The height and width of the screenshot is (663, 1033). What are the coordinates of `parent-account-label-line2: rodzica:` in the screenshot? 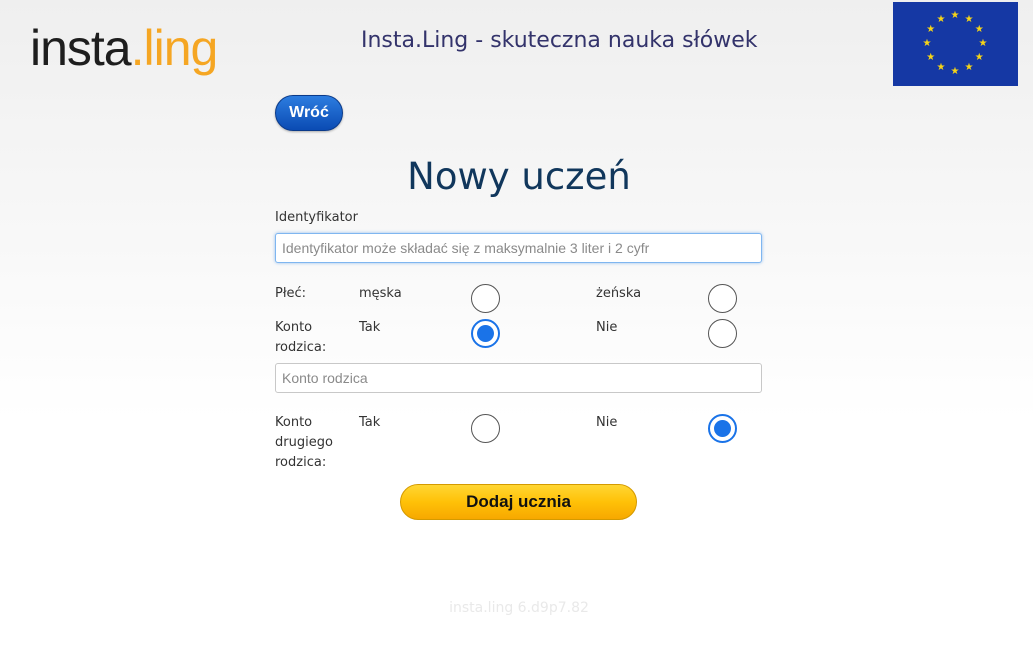 It's located at (301, 347).